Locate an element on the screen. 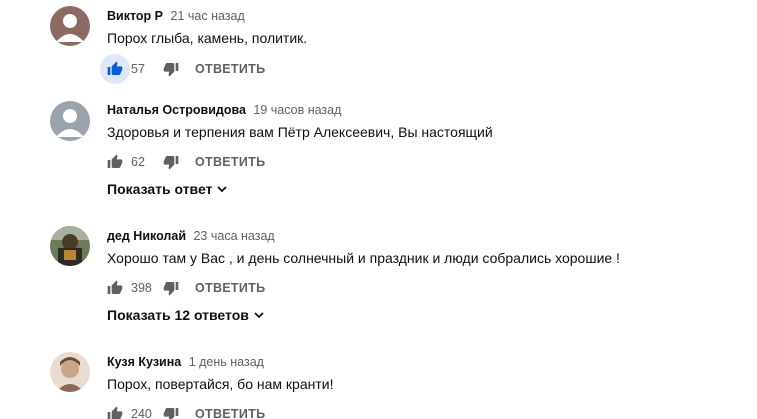 The width and height of the screenshot is (757, 419). comment-header: Наталья Островидова 19 часов назад is located at coordinates (224, 110).